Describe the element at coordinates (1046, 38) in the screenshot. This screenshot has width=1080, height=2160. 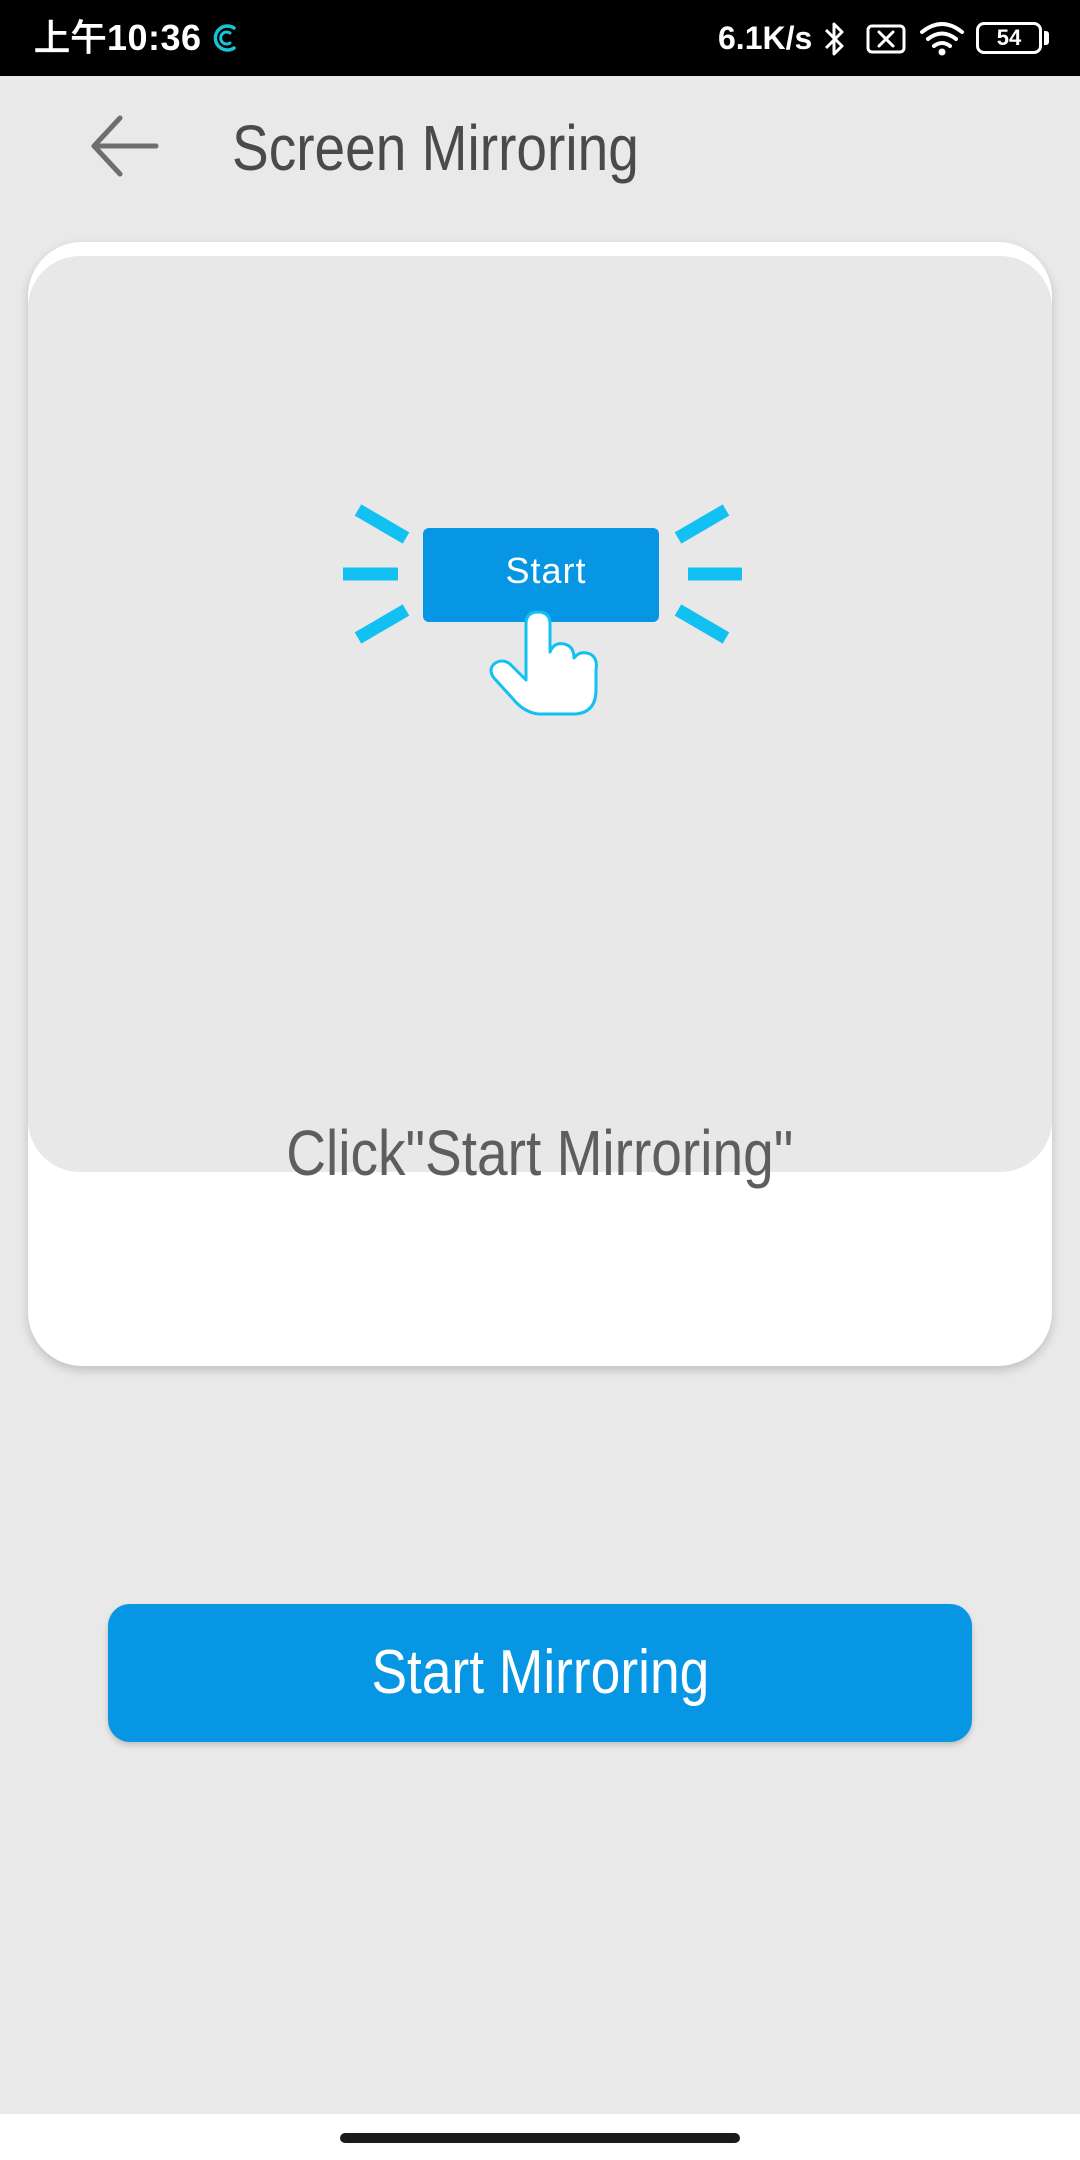
I see `battery-tip` at that location.